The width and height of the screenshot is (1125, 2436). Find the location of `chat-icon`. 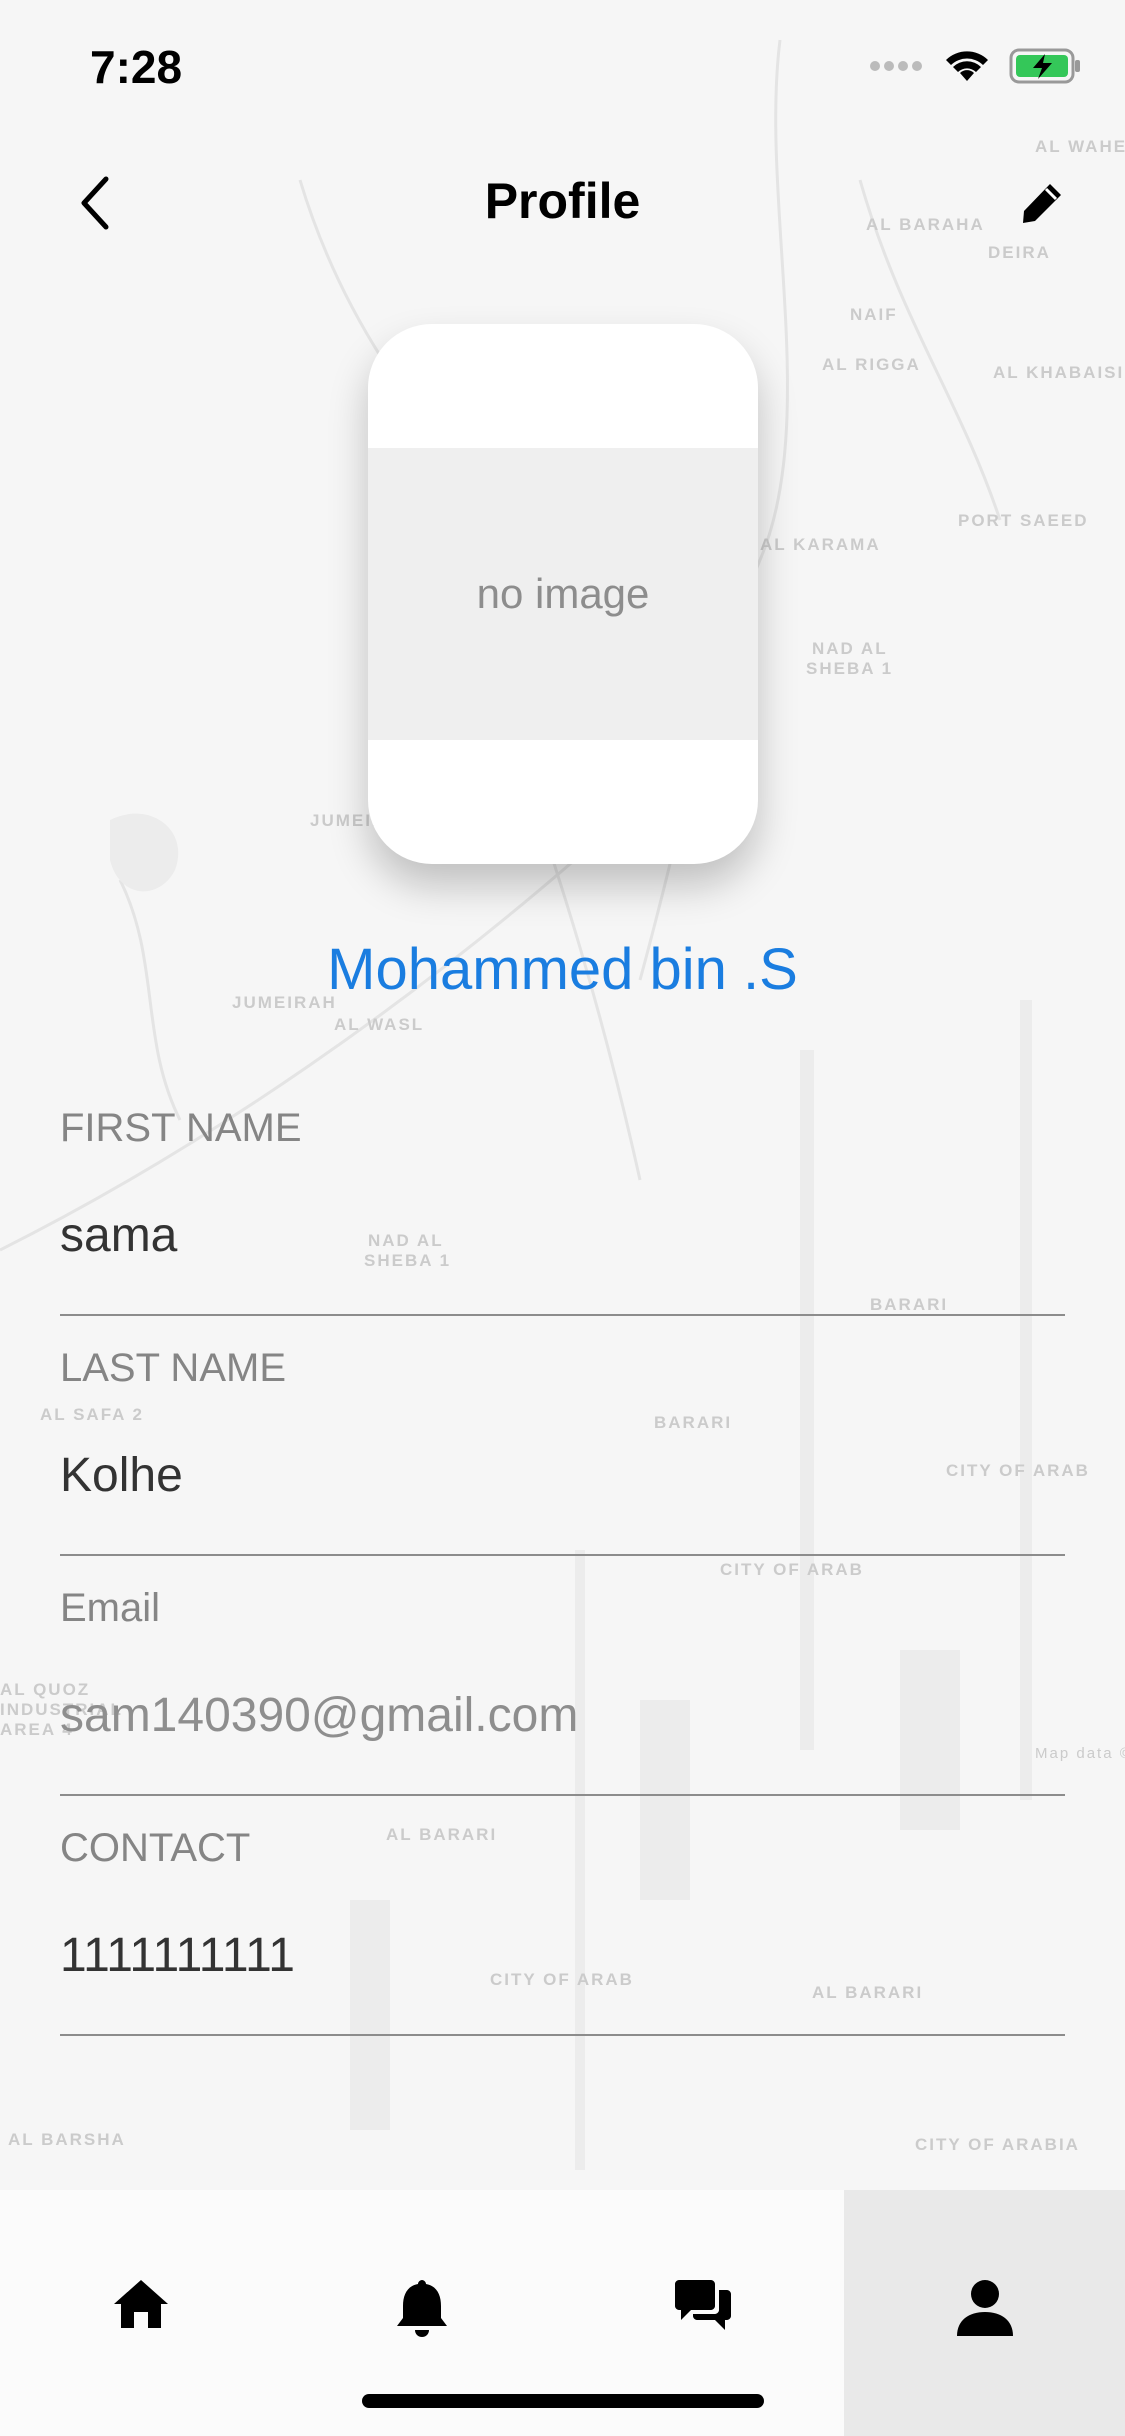

chat-icon is located at coordinates (702, 2305).